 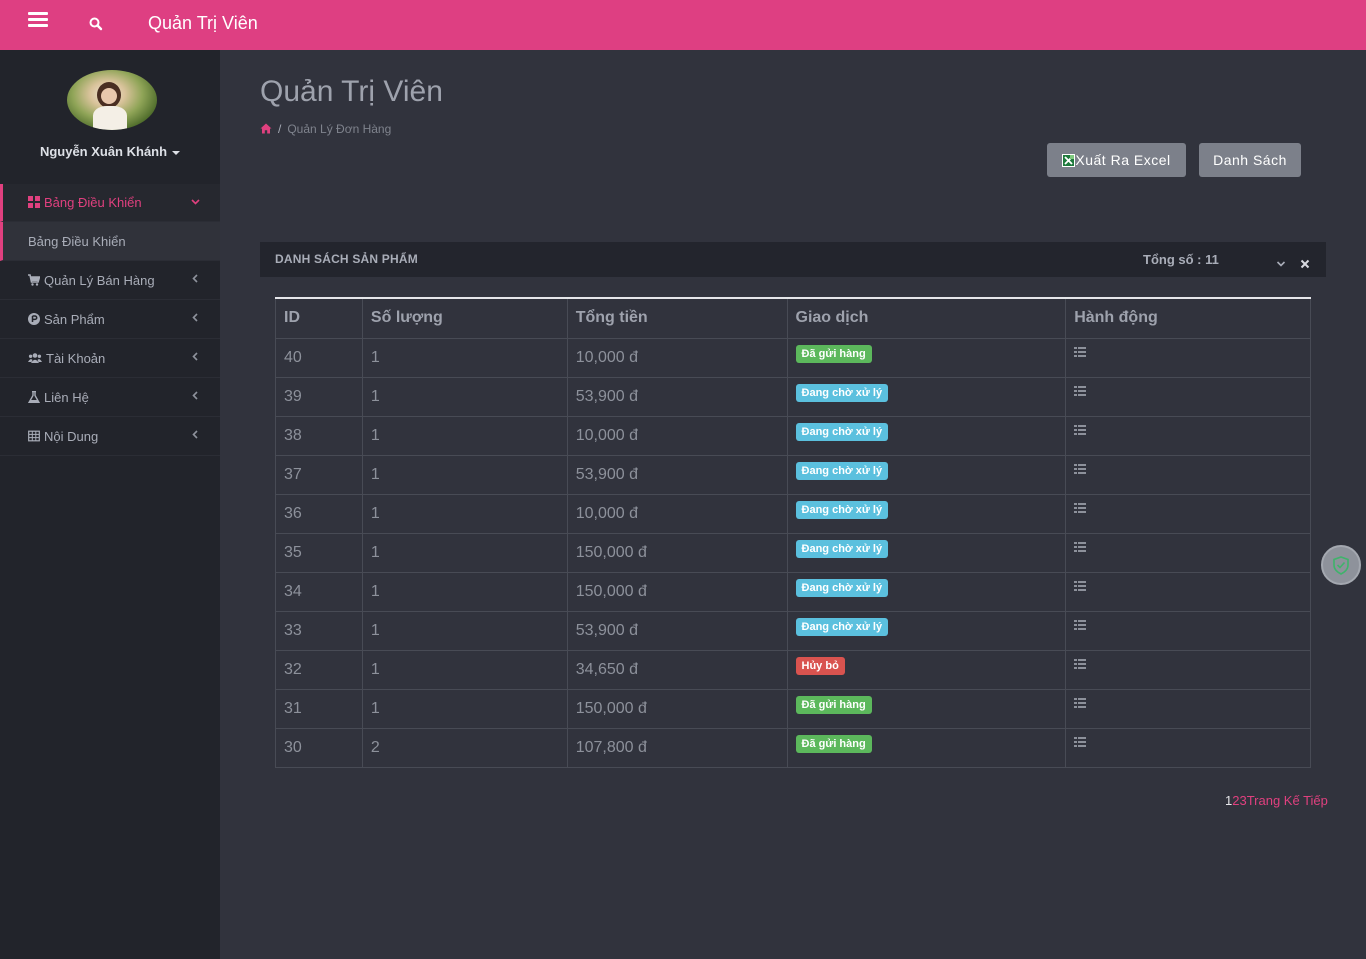 What do you see at coordinates (319, 435) in the screenshot?
I see `order-id: 38` at bounding box center [319, 435].